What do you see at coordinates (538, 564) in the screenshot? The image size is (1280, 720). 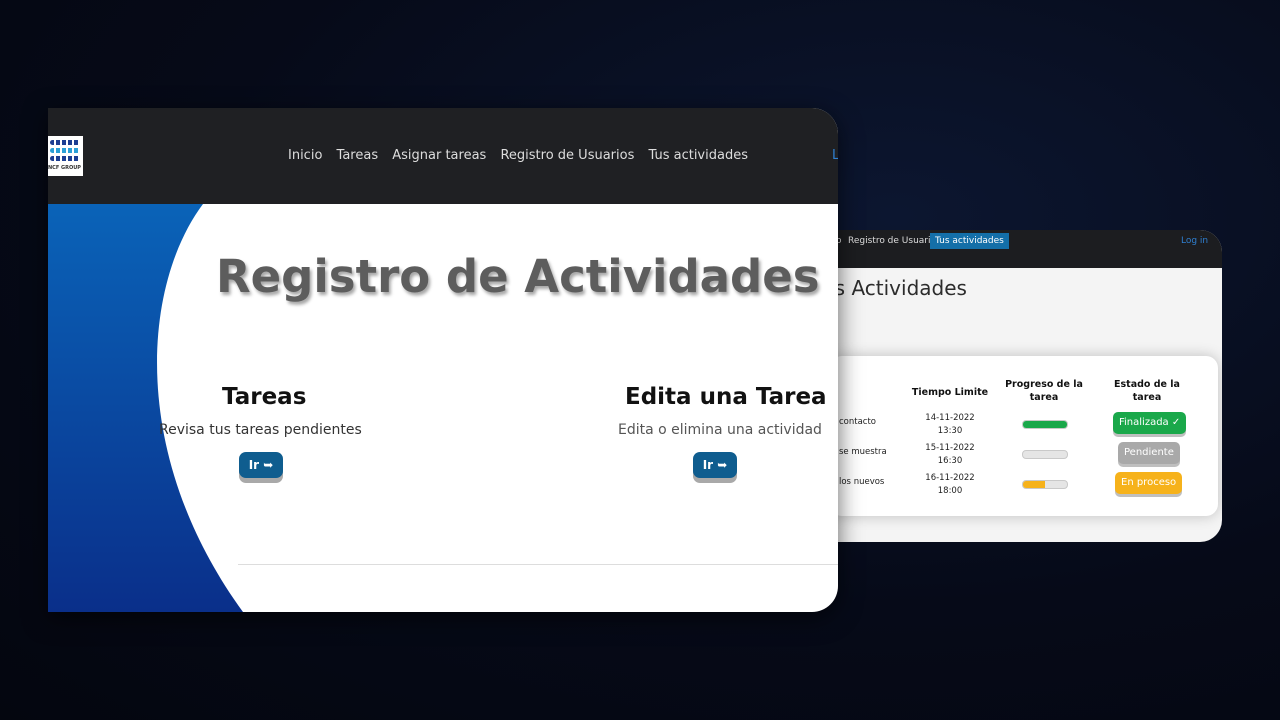 I see `divider` at bounding box center [538, 564].